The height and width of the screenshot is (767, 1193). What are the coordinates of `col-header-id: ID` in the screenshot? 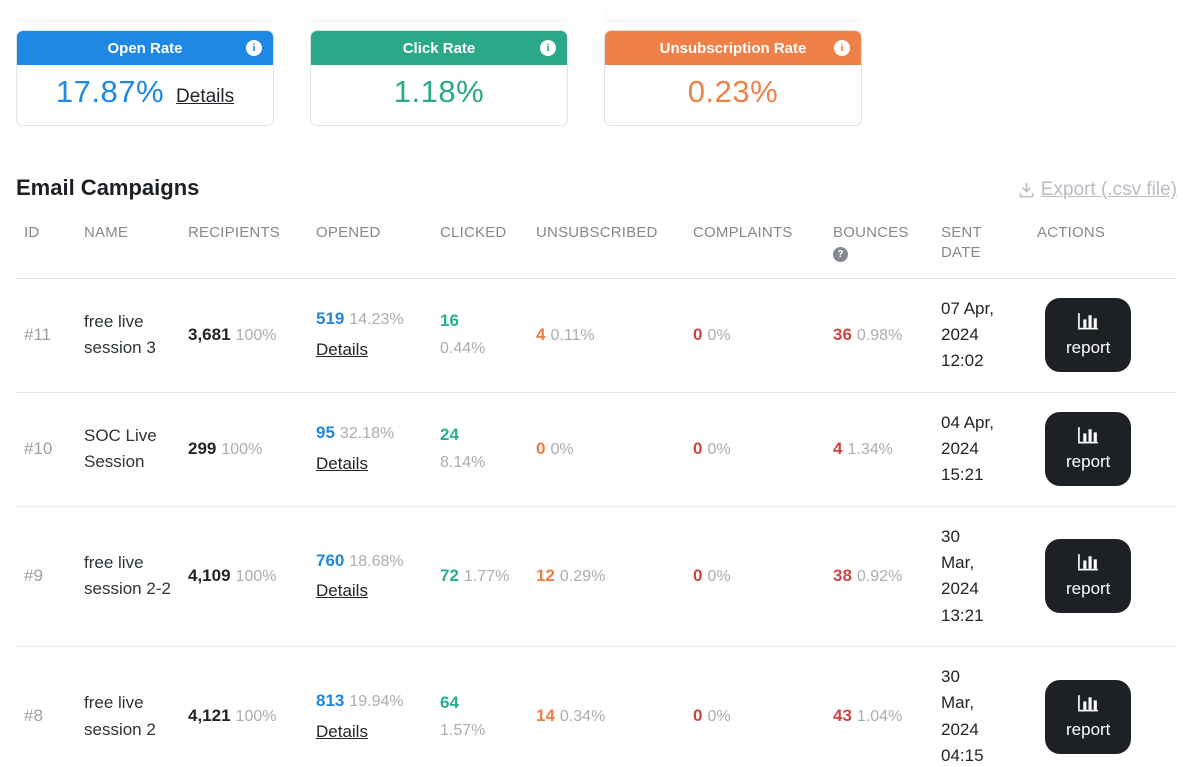 It's located at (46, 243).